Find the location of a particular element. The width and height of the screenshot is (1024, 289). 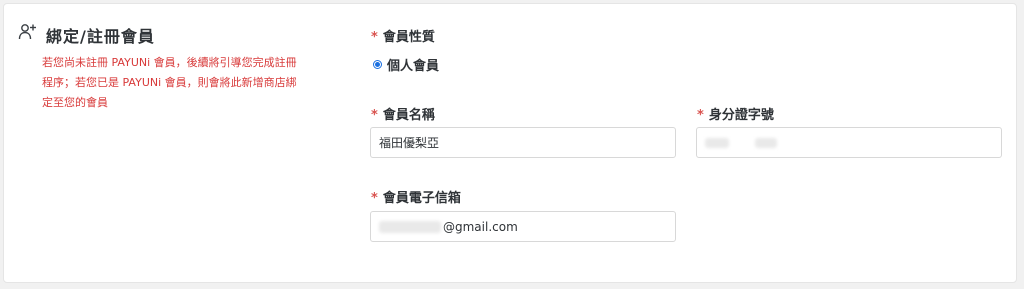

email-label: * 會員電子信箱 is located at coordinates (416, 196).